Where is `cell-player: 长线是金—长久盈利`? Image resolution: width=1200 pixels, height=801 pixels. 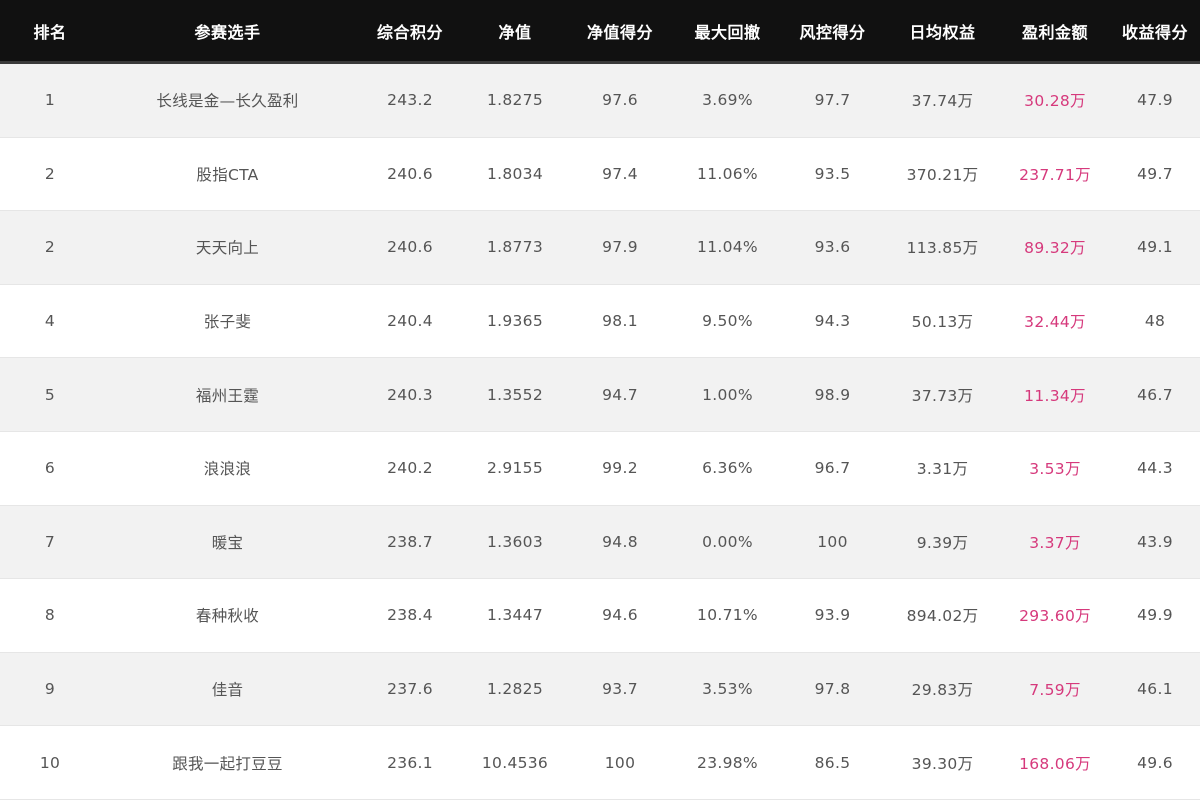 cell-player: 长线是金—长久盈利 is located at coordinates (227, 100).